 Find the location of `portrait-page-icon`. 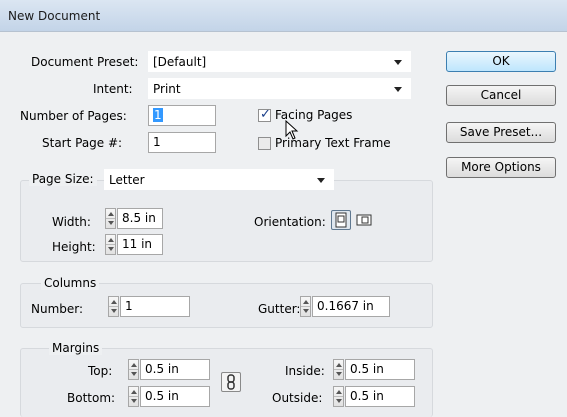

portrait-page-icon is located at coordinates (341, 220).